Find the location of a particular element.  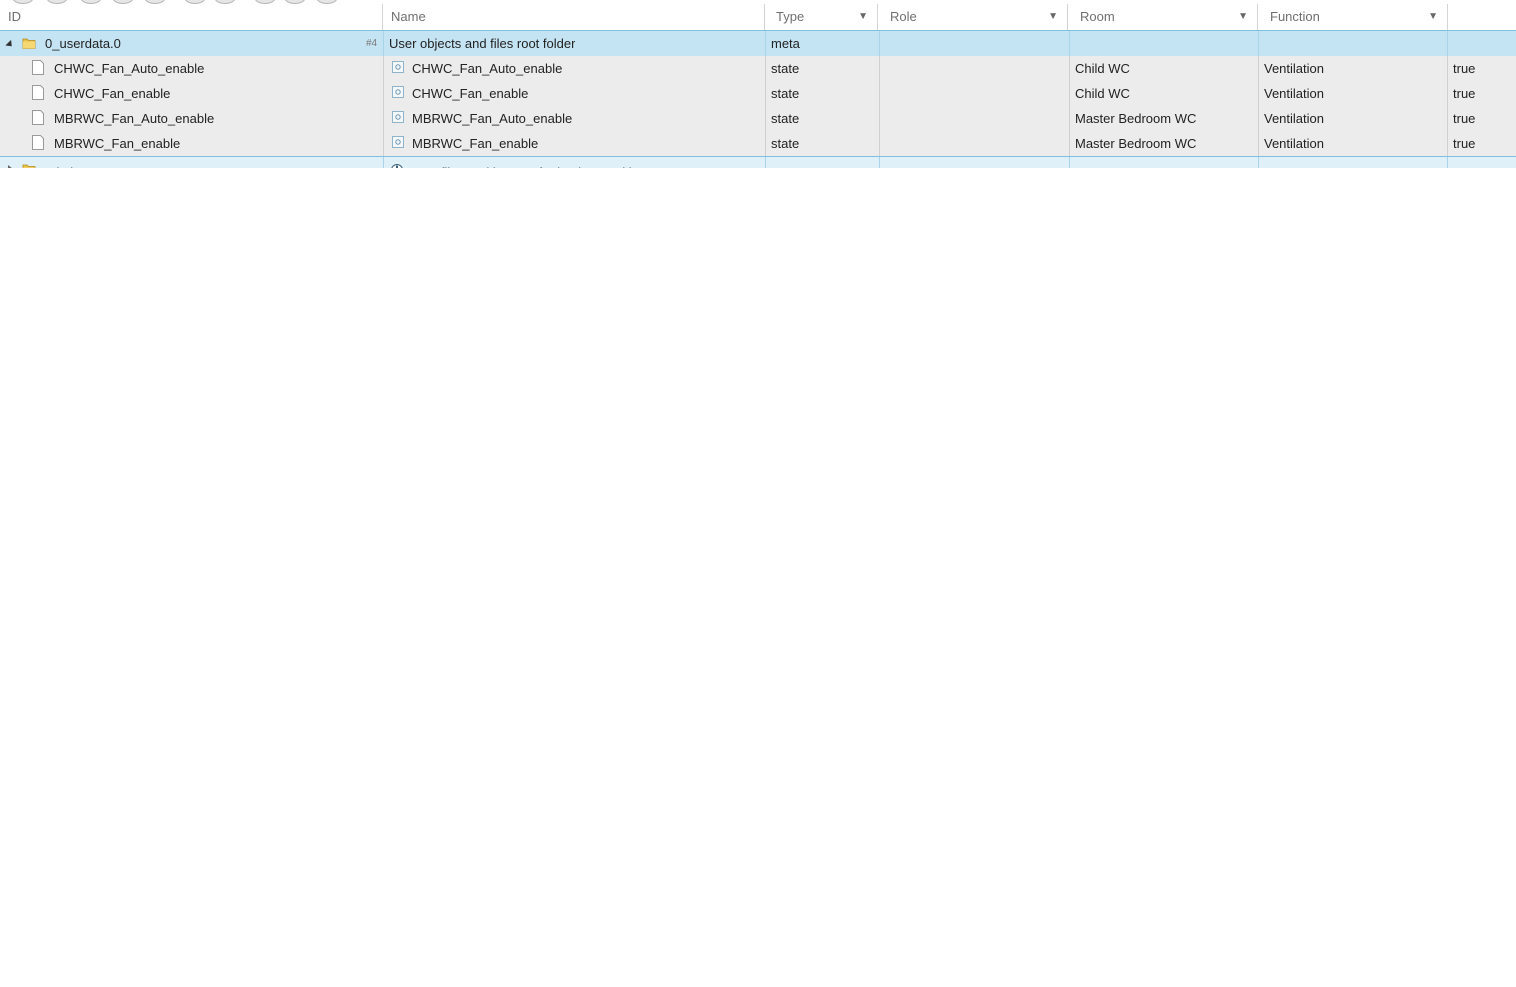

column-header-name: Name is located at coordinates (574, 17).